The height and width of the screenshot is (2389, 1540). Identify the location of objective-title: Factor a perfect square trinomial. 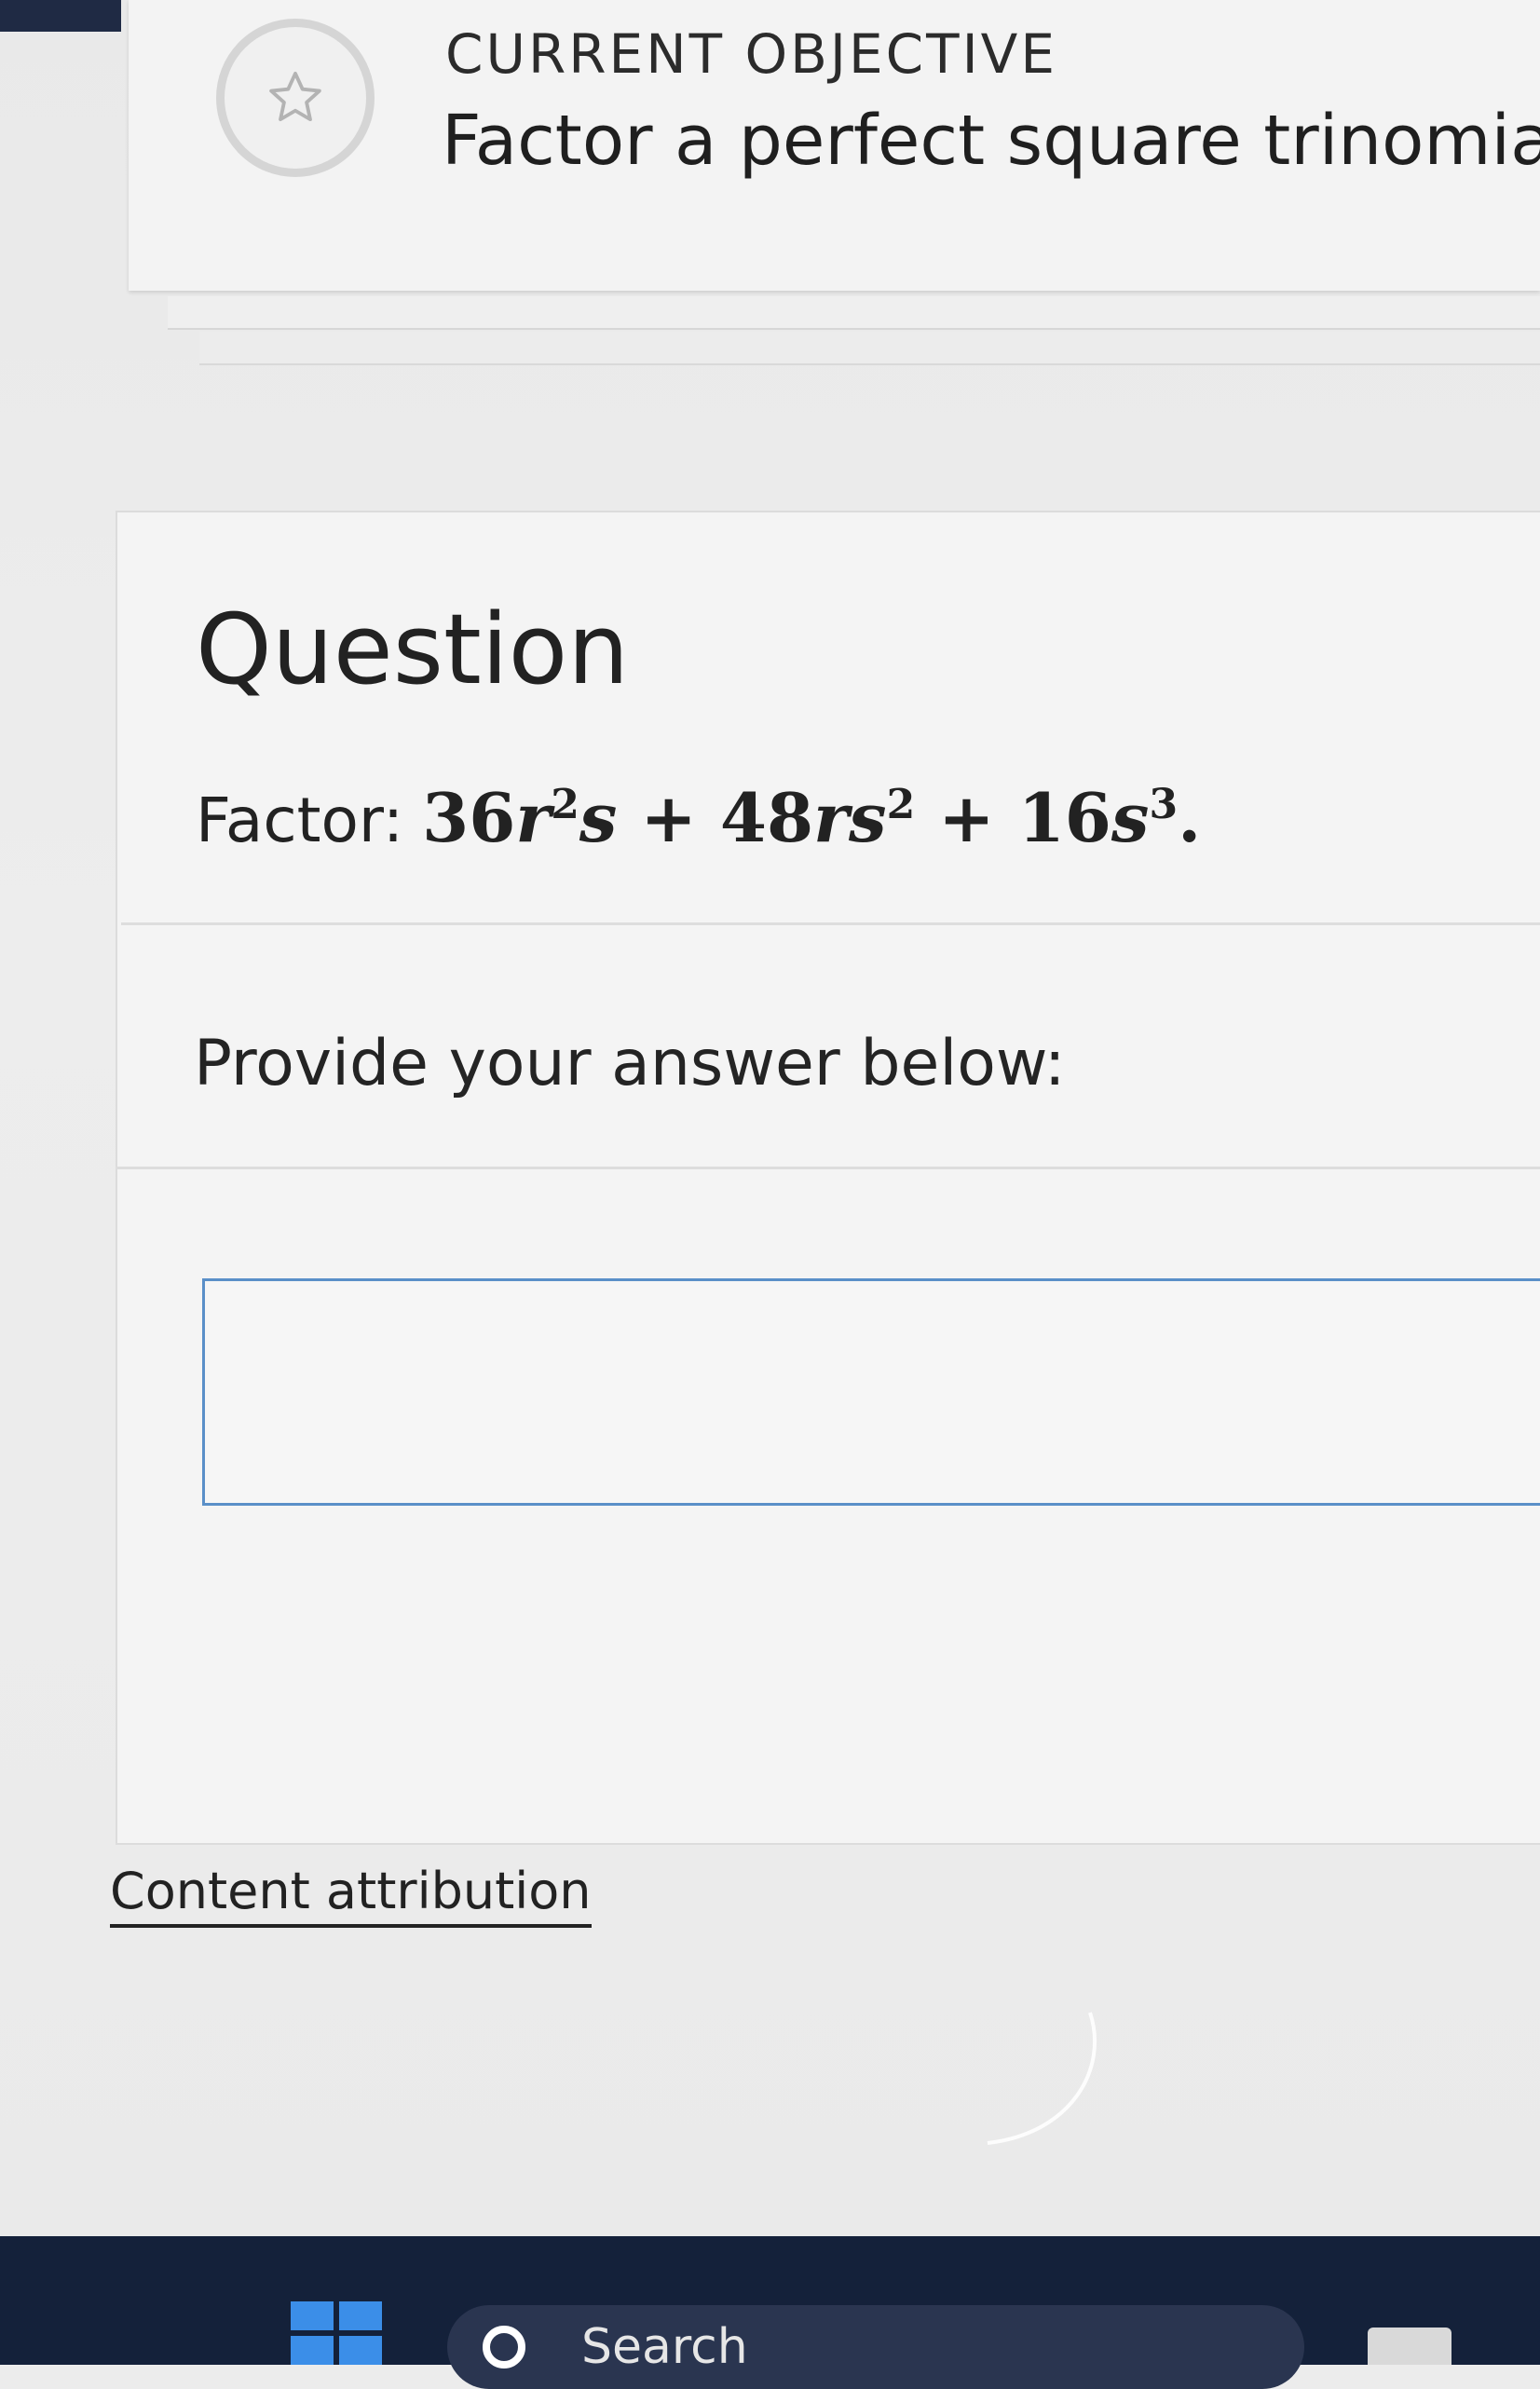
(991, 141).